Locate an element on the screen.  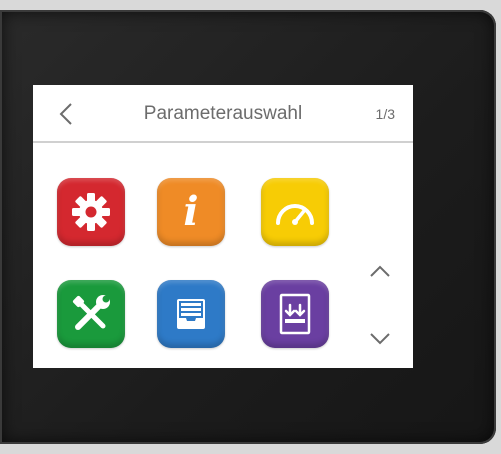
service-tile is located at coordinates (91, 314).